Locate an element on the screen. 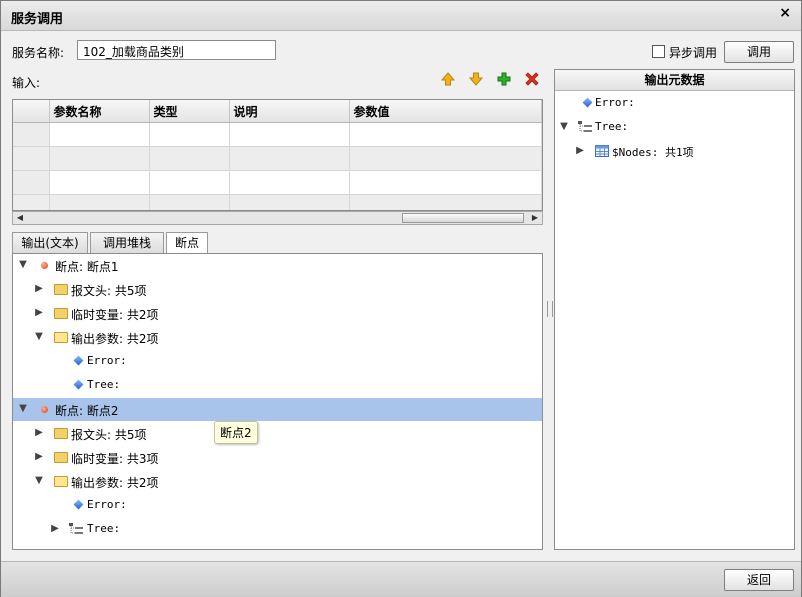  metadata-node-table: ▶ $Nodes: 共1项 is located at coordinates (674, 151).